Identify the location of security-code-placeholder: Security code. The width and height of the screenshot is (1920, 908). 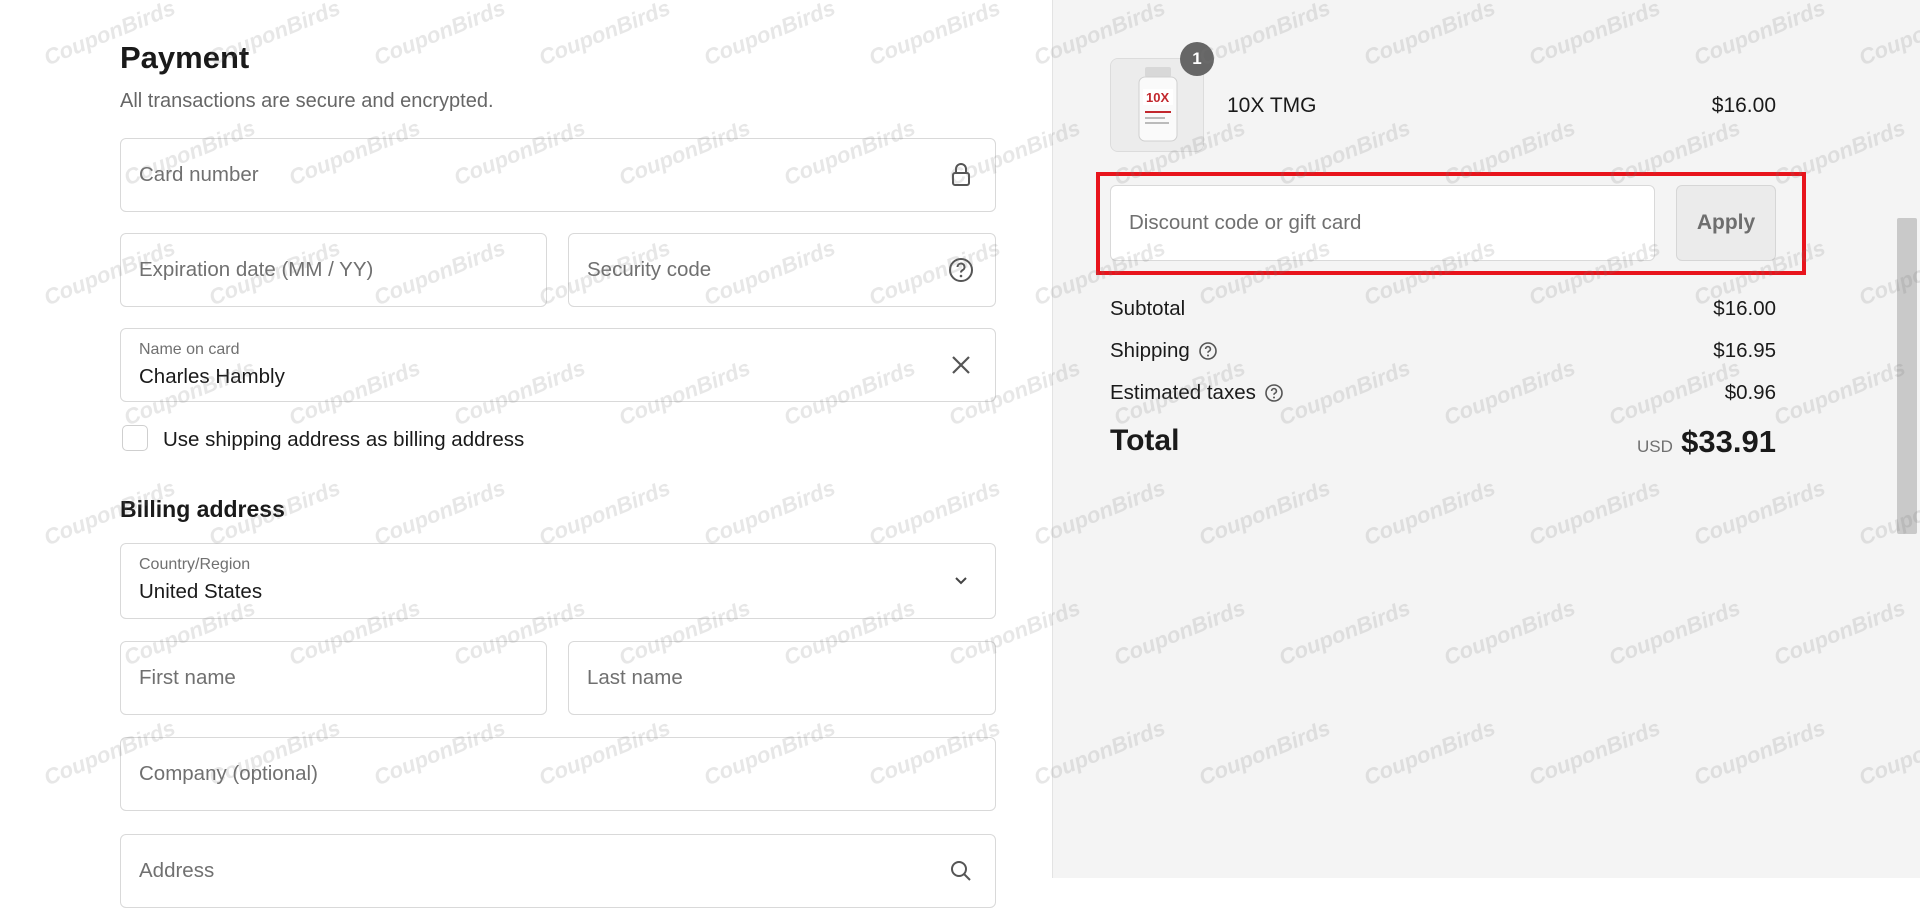
(649, 269).